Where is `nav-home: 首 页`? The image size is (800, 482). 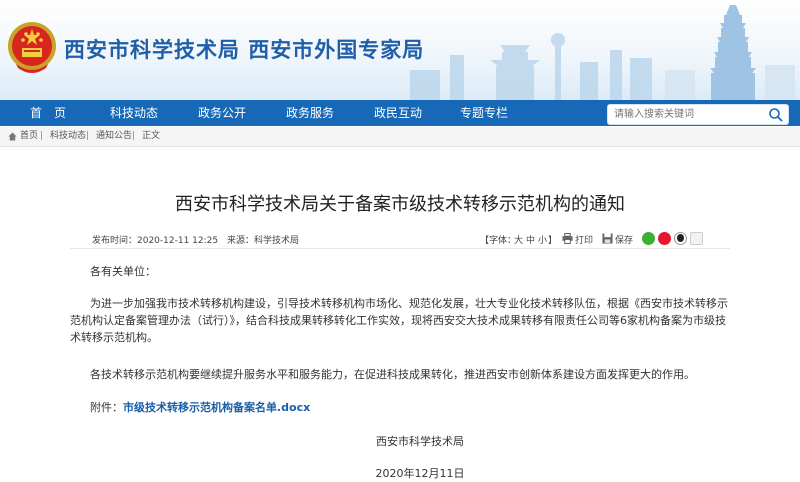
nav-home: 首 页 is located at coordinates (48, 113).